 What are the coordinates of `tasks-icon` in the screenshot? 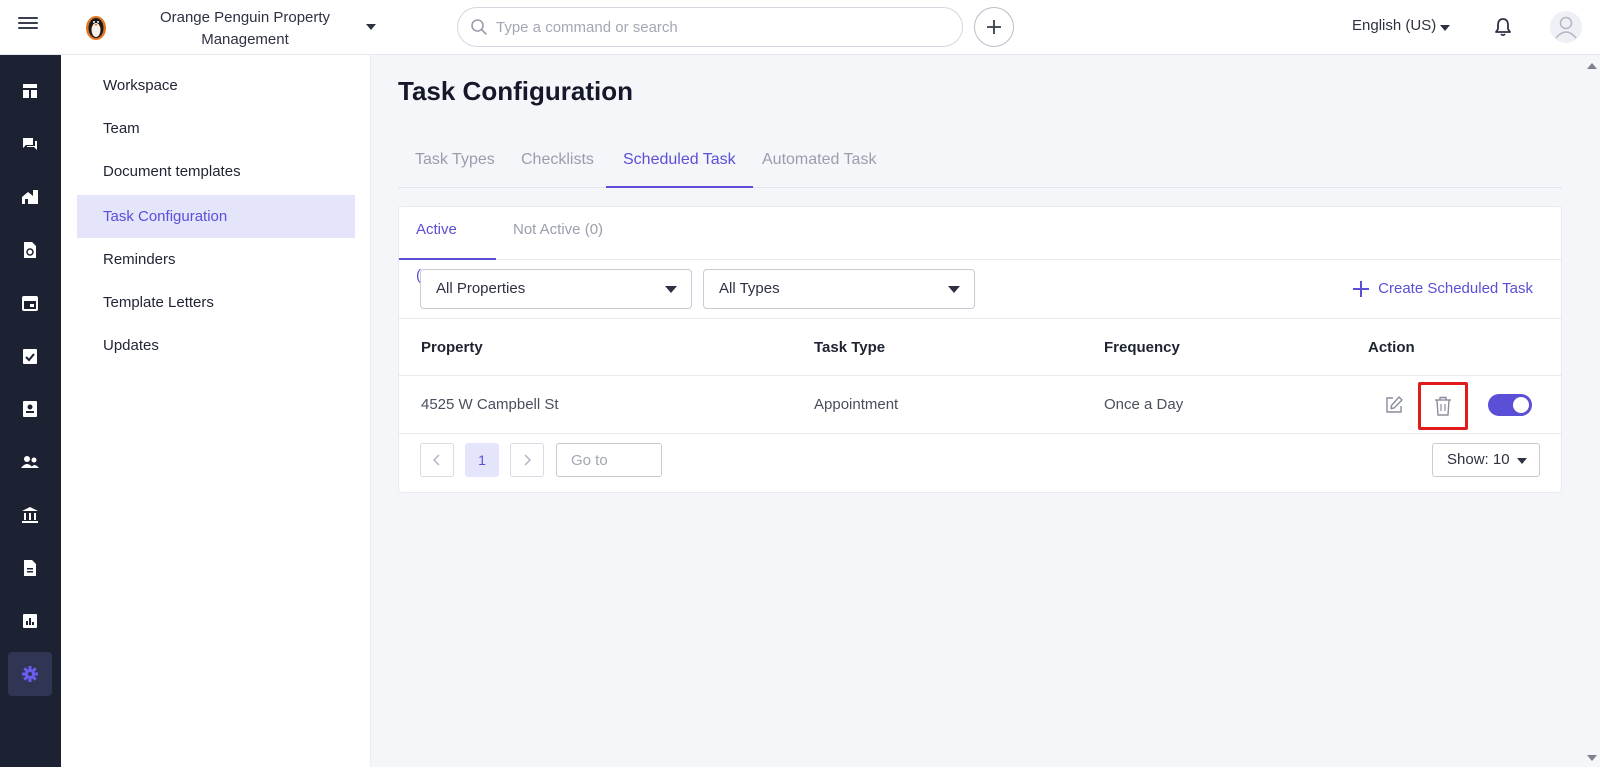 It's located at (30, 356).